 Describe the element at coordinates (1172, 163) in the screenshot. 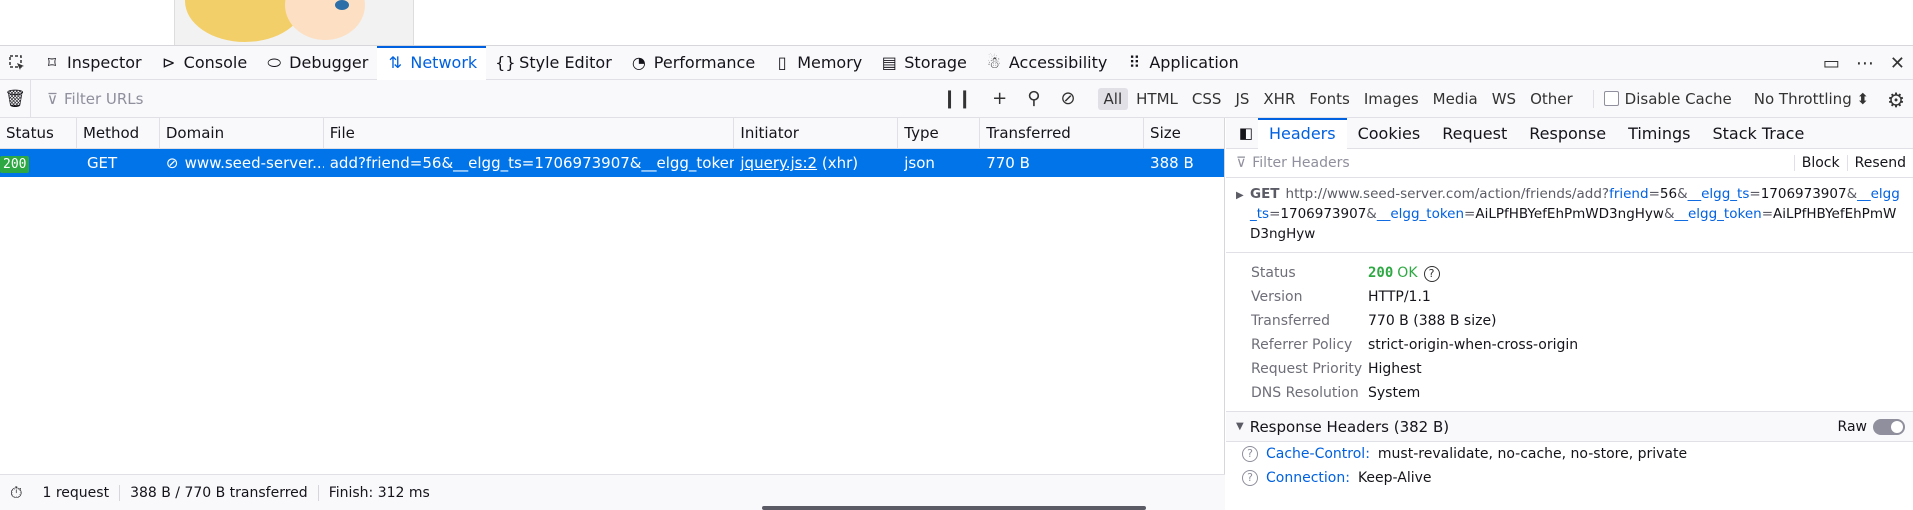

I see `size-cell: 388 B` at that location.